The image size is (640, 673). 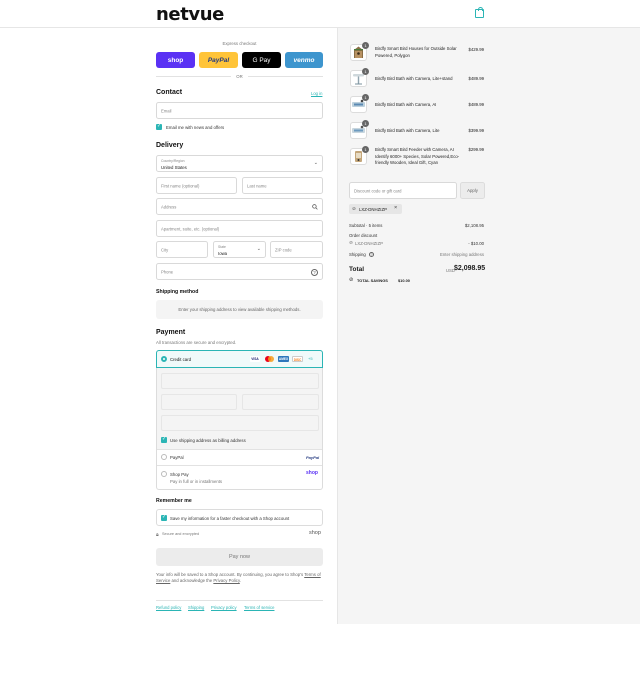 What do you see at coordinates (239, 557) in the screenshot?
I see `pay-now-button: Pay now` at bounding box center [239, 557].